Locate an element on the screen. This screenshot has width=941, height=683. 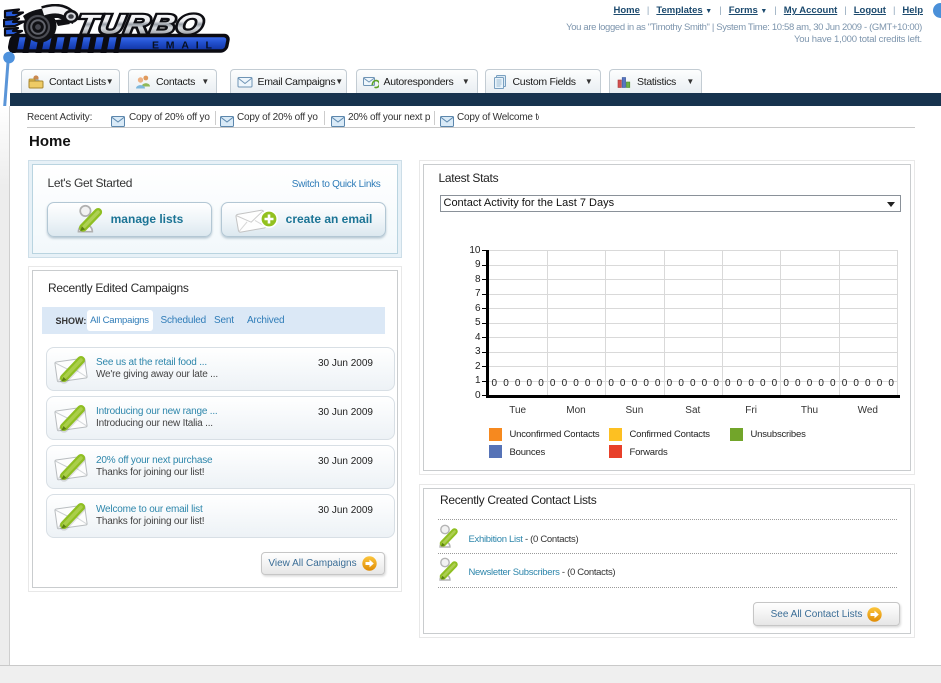
svg-text: TURBO is located at coordinates (141, 24).